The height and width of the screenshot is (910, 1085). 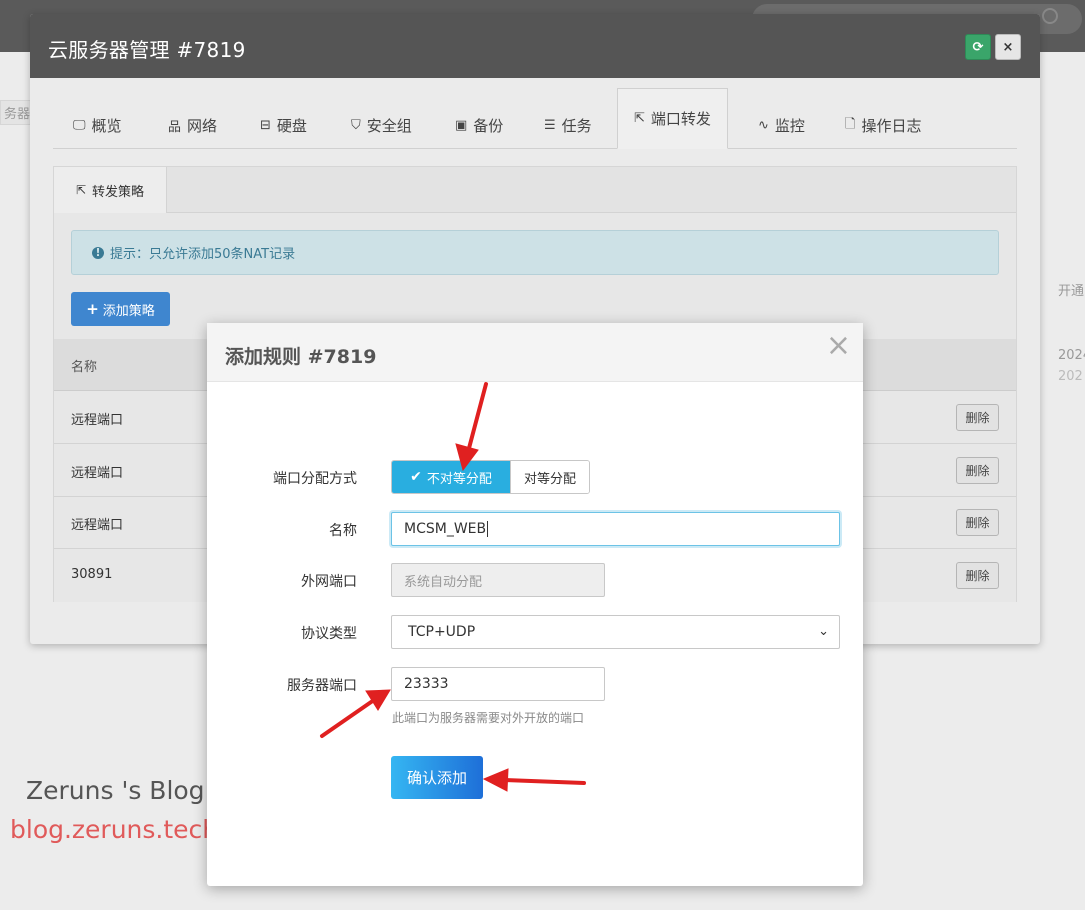 What do you see at coordinates (789, 126) in the screenshot?
I see `tab-label: 监控` at bounding box center [789, 126].